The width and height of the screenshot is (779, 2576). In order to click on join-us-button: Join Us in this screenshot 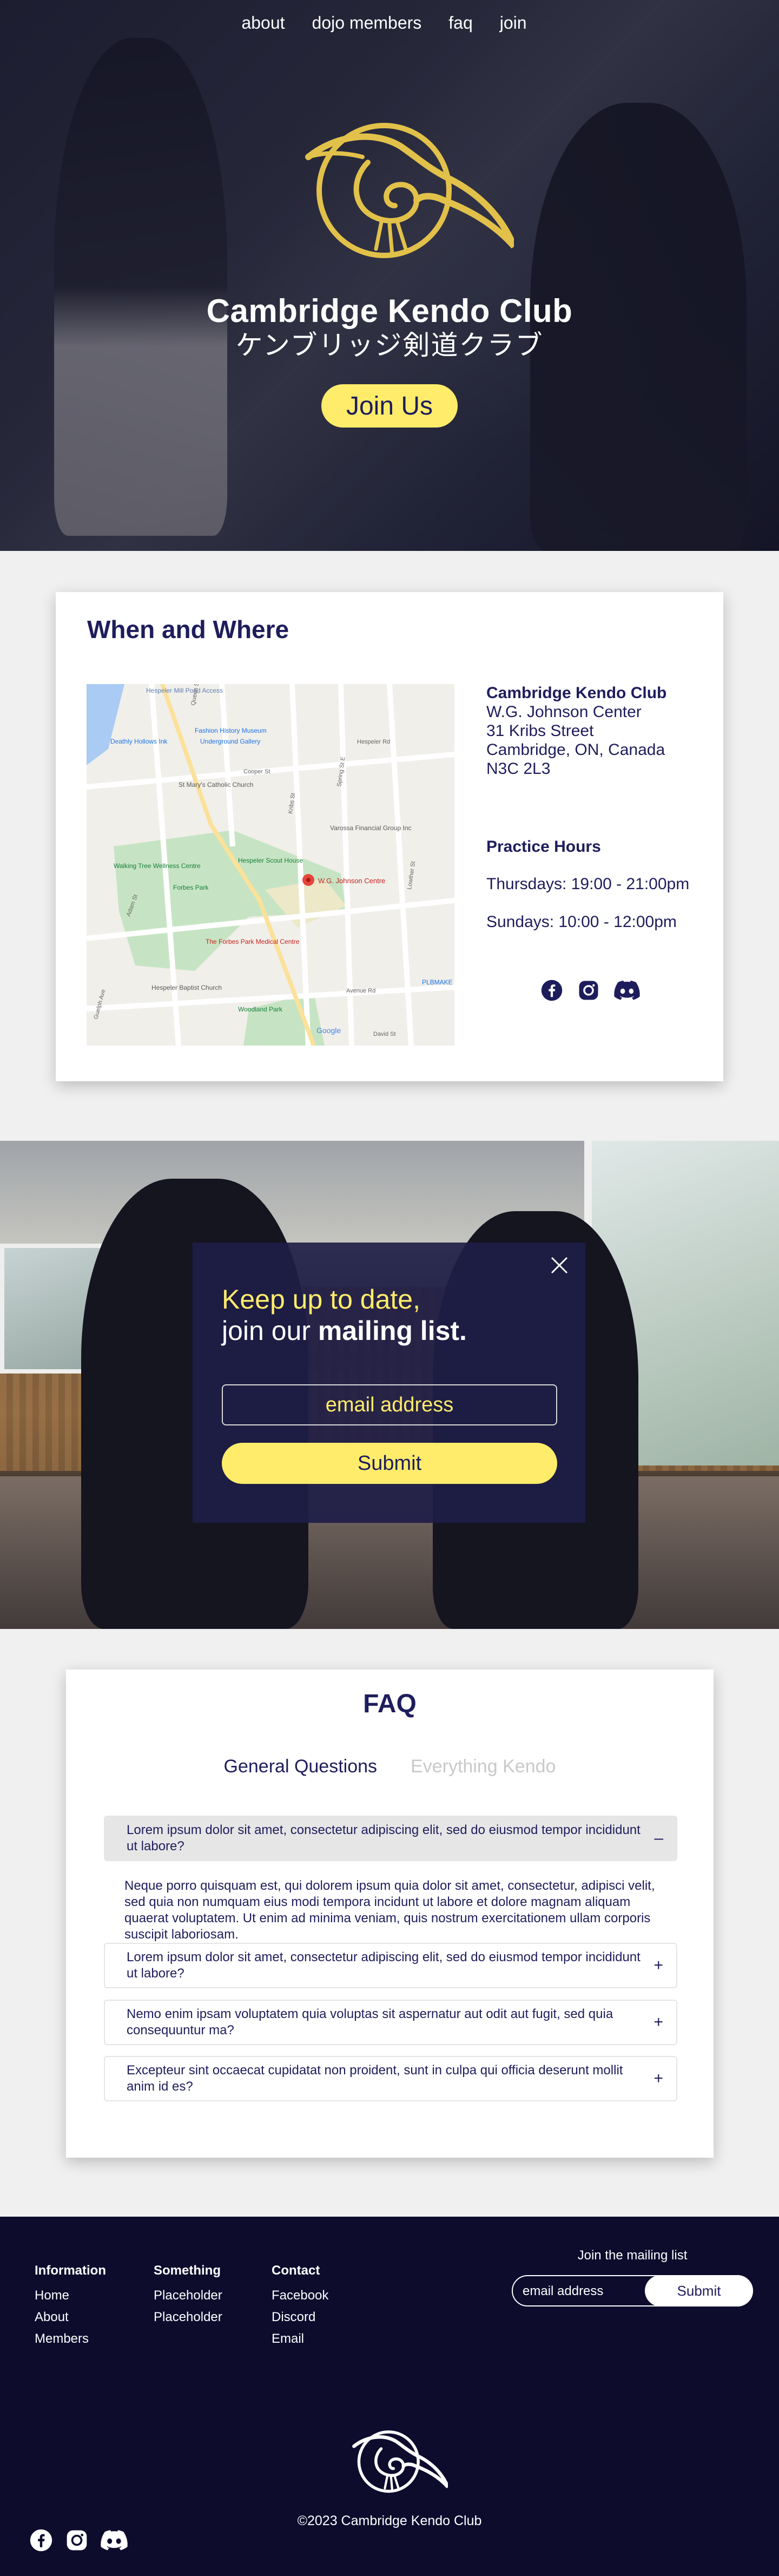, I will do `click(389, 406)`.